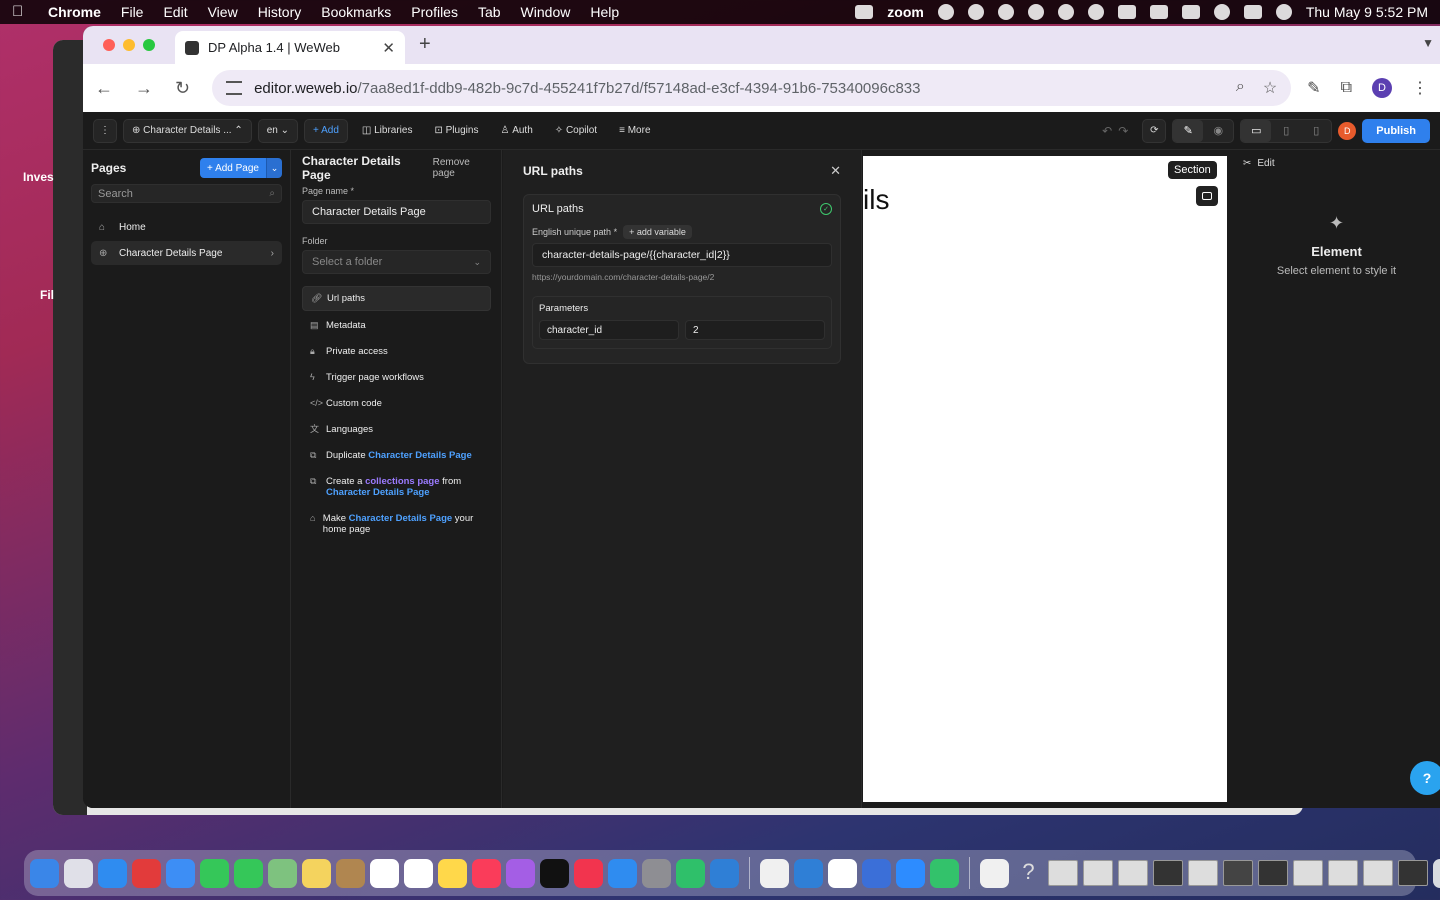 This screenshot has width=1440, height=900. I want to click on section-settings-icon, so click(1207, 196).